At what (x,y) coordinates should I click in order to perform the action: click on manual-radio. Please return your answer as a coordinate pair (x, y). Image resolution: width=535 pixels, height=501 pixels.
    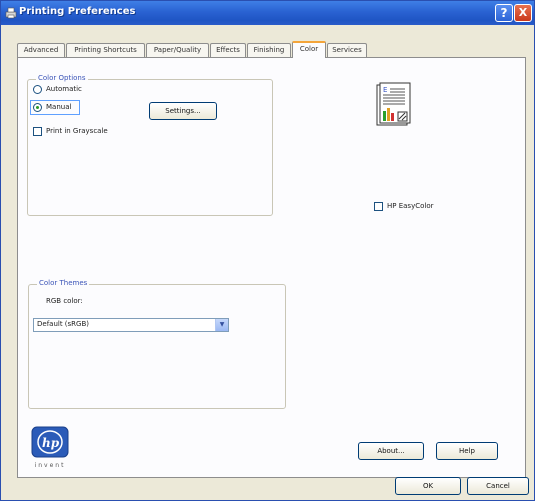
    Looking at the image, I should click on (37, 107).